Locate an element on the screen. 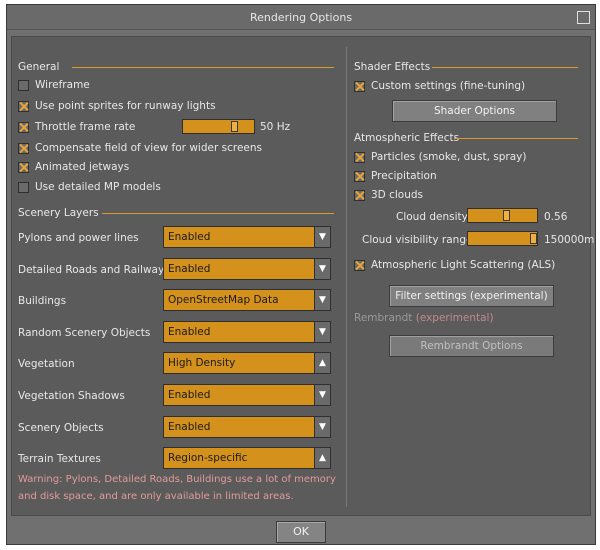 Image resolution: width=600 pixels, height=550 pixels. terrain-textures-label: Terrain Textures is located at coordinates (59, 459).